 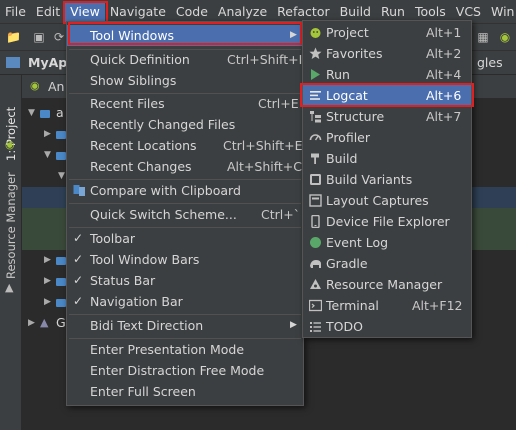 What do you see at coordinates (185, 103) in the screenshot?
I see `view-menu-recent-files: Recent Files Ctrl+E` at bounding box center [185, 103].